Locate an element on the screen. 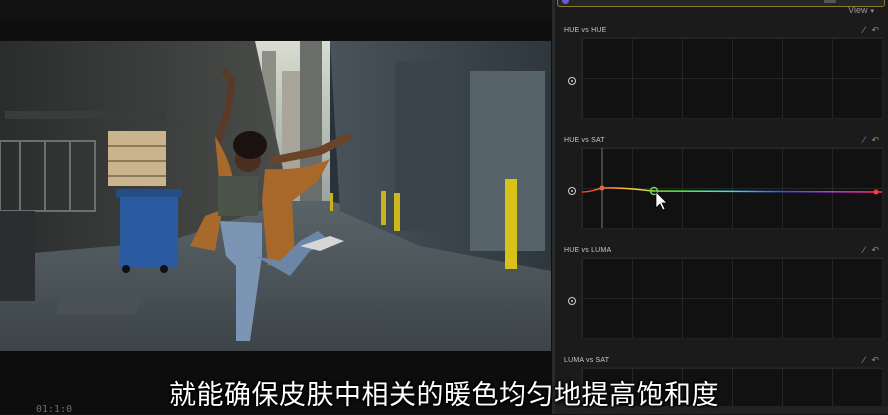 The width and height of the screenshot is (888, 415). sat-curve-line is located at coordinates (732, 190).